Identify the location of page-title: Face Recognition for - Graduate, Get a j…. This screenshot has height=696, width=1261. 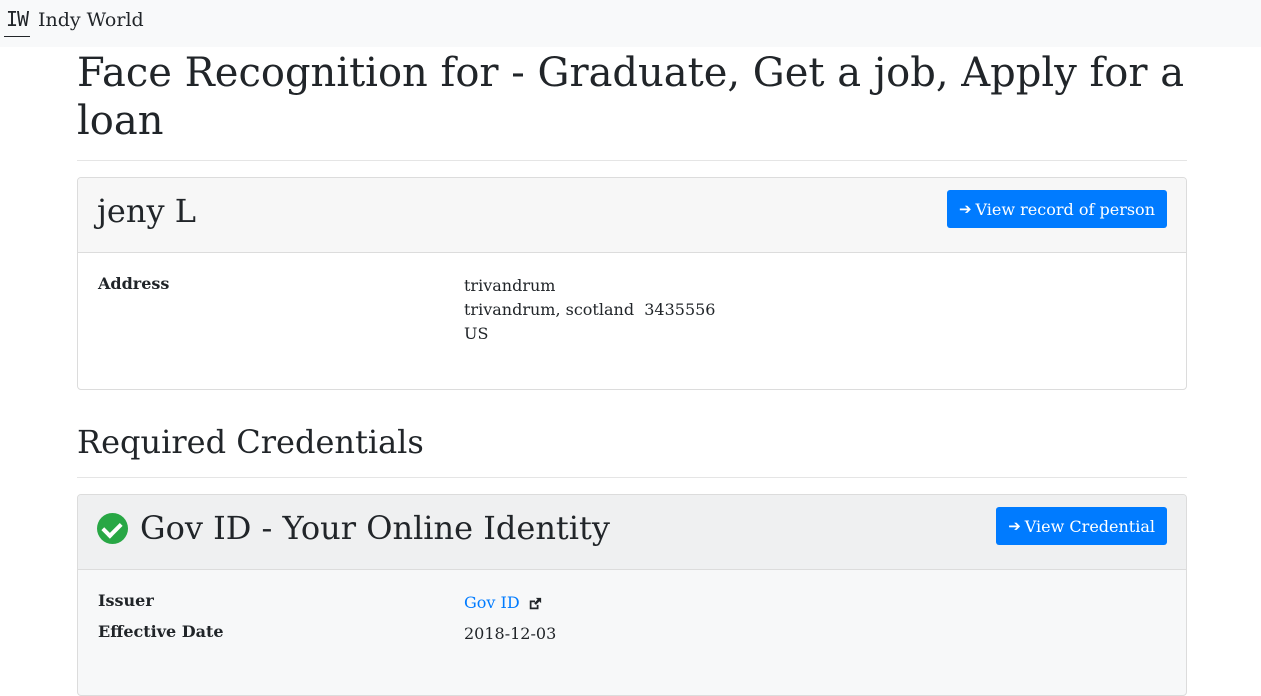
(631, 97).